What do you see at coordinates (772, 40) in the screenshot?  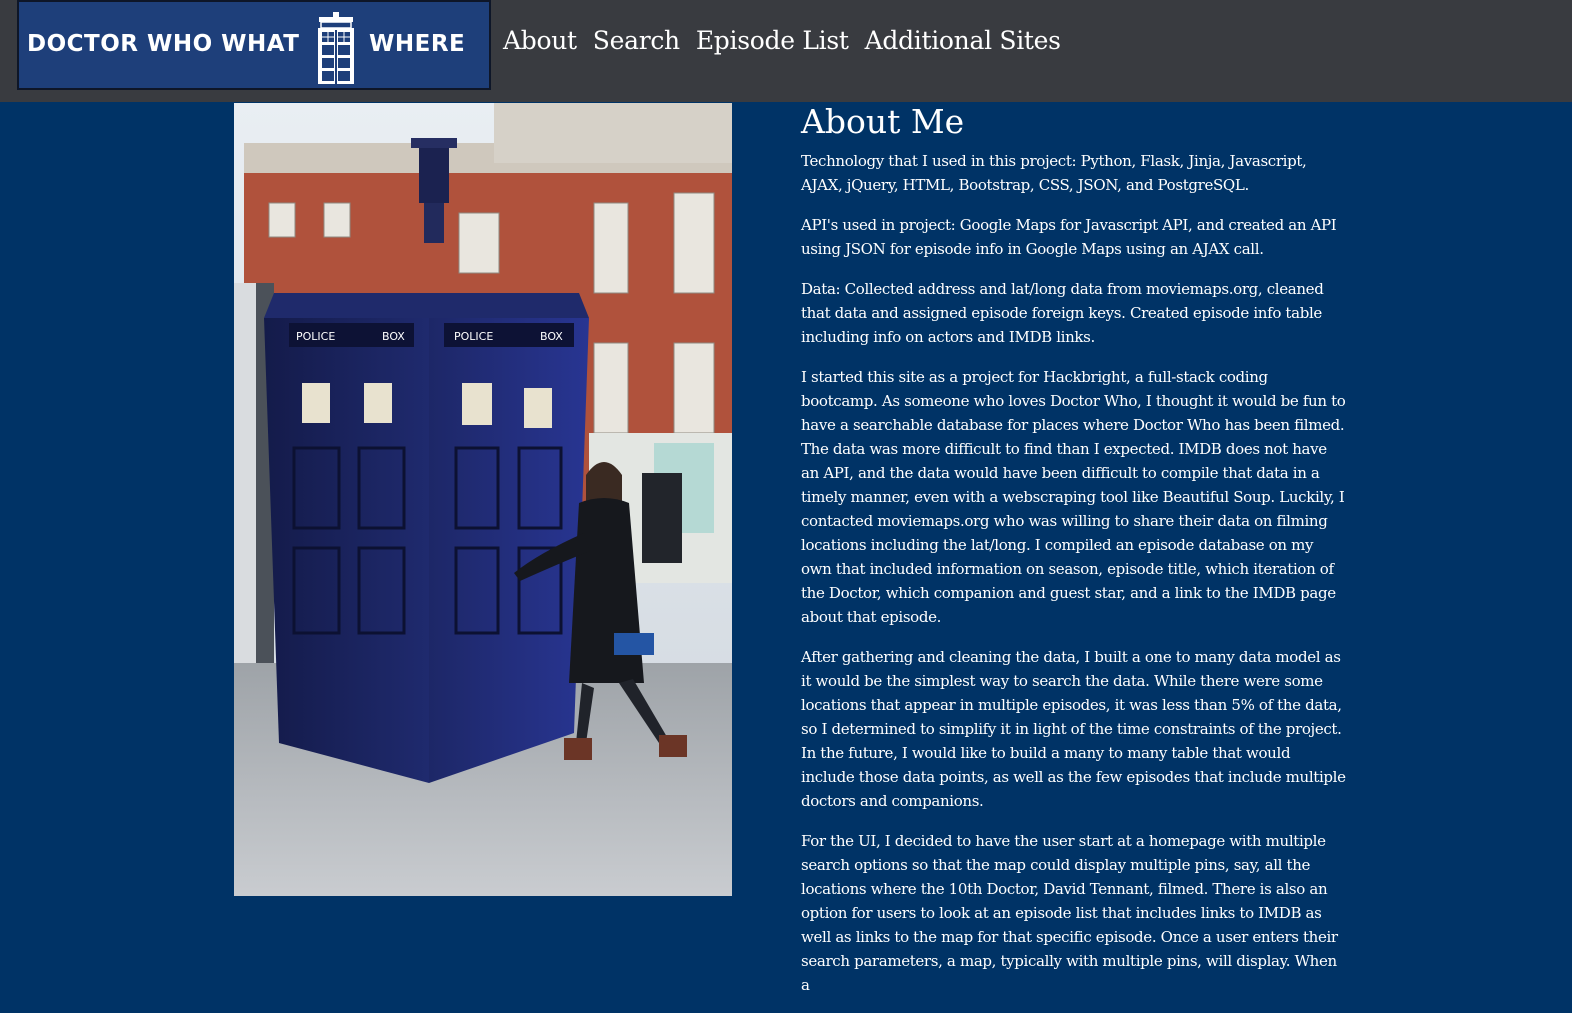 I see `nav-episode-list-link: Episode List` at bounding box center [772, 40].